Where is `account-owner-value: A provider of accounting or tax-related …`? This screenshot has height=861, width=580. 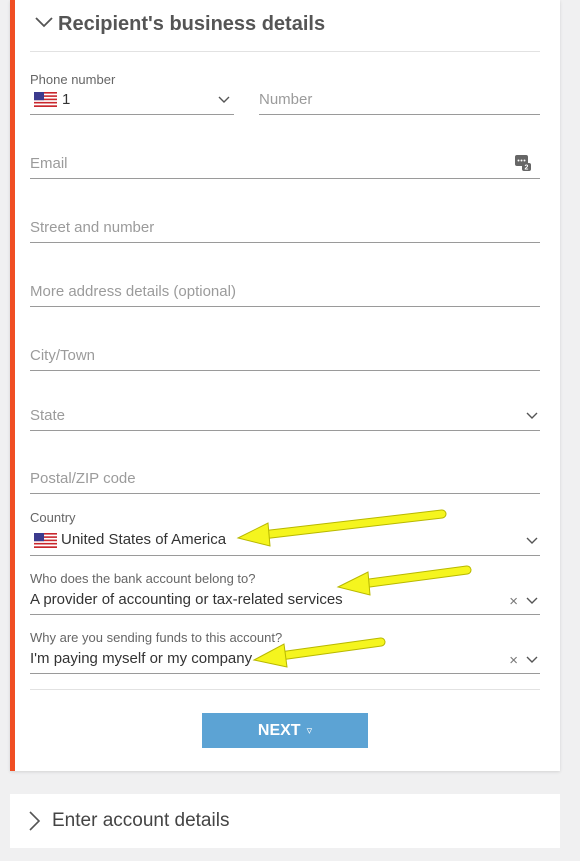 account-owner-value: A provider of accounting or tax-related … is located at coordinates (186, 599).